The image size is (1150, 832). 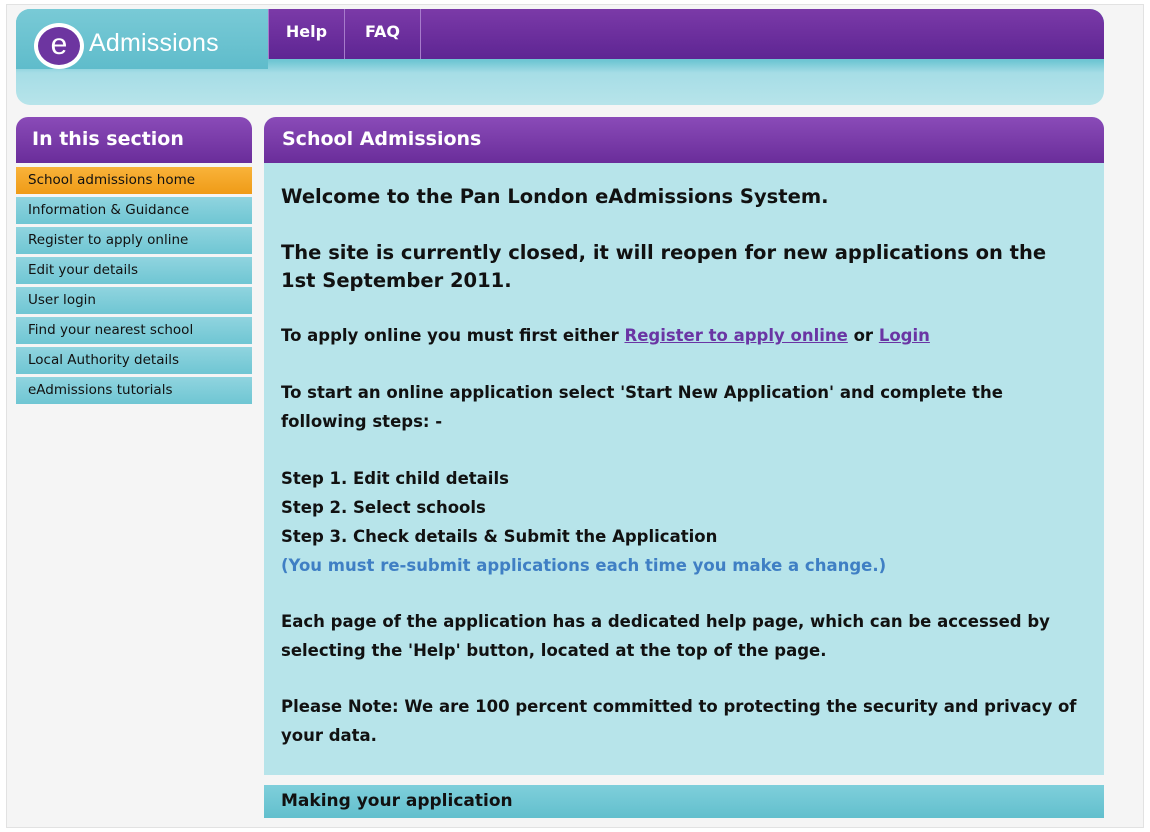 I want to click on sidebar-title: In this section, so click(x=134, y=140).